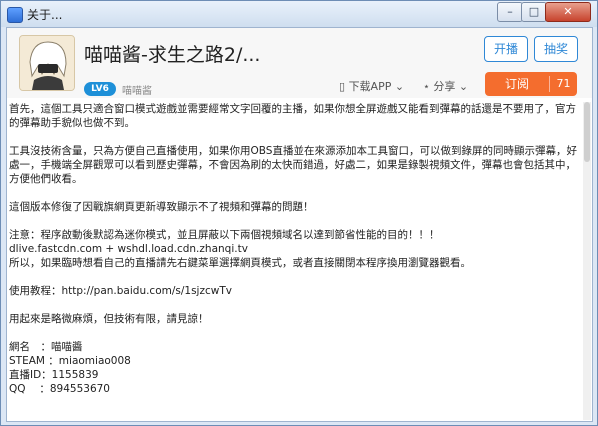 The height and width of the screenshot is (426, 598). What do you see at coordinates (342, 86) in the screenshot?
I see `phone-icon: ▯` at bounding box center [342, 86].